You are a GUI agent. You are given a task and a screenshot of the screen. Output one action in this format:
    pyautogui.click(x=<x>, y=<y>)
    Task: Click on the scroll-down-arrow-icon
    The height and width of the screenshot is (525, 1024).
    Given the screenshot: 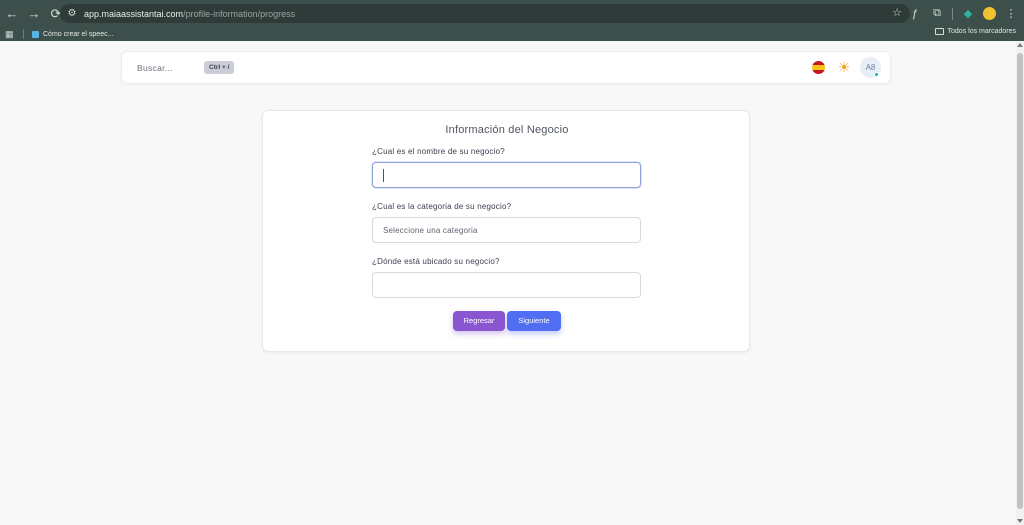 What is the action you would take?
    pyautogui.click(x=1020, y=521)
    